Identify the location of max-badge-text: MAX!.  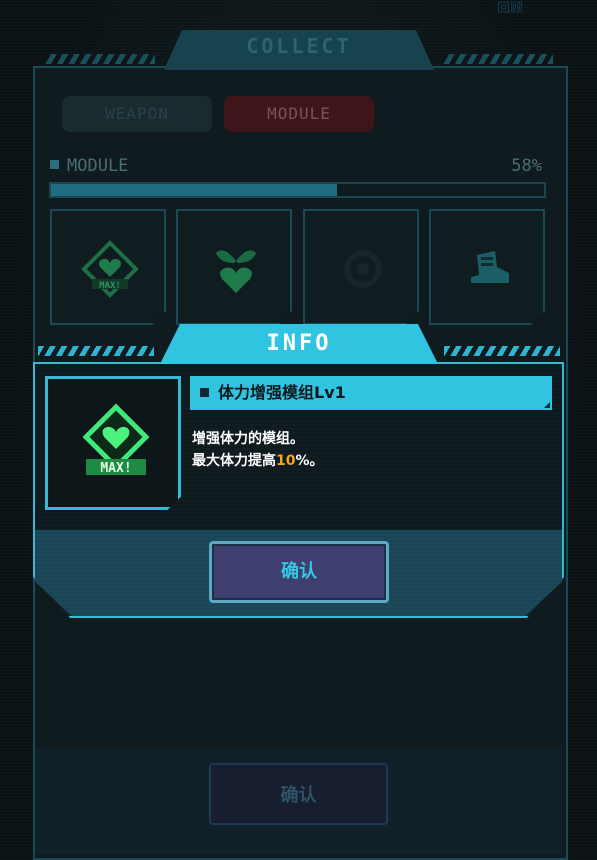
(115, 468).